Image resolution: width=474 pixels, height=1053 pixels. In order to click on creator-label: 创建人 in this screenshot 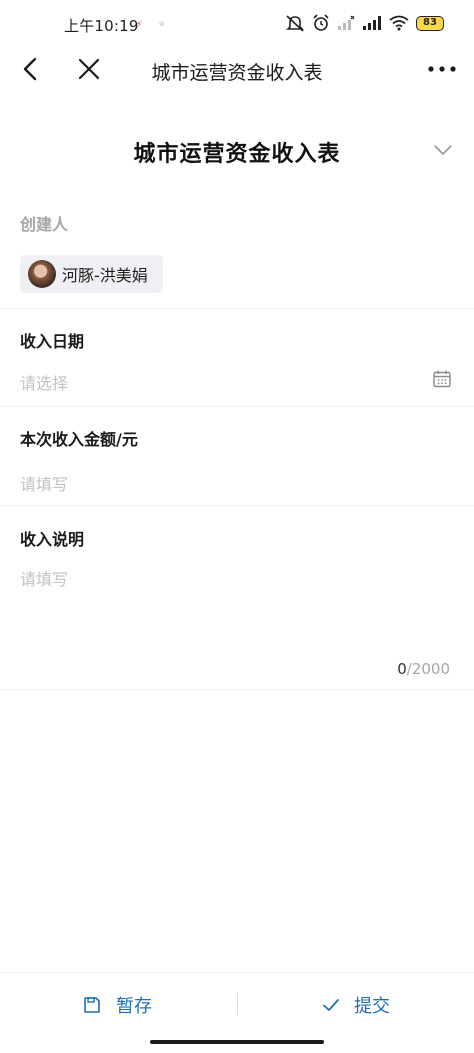, I will do `click(44, 224)`.